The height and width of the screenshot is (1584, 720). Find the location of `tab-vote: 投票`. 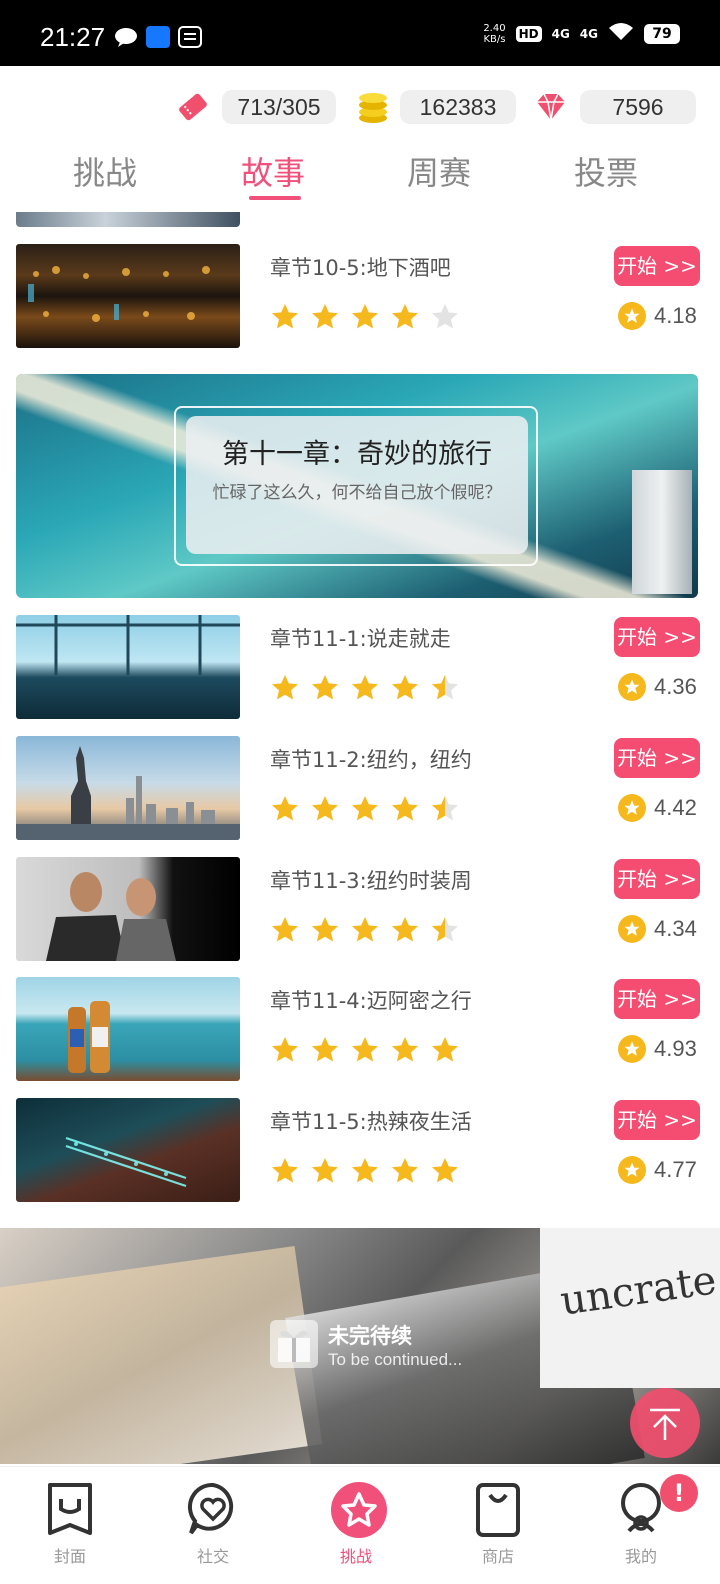

tab-vote: 投票 is located at coordinates (606, 171).